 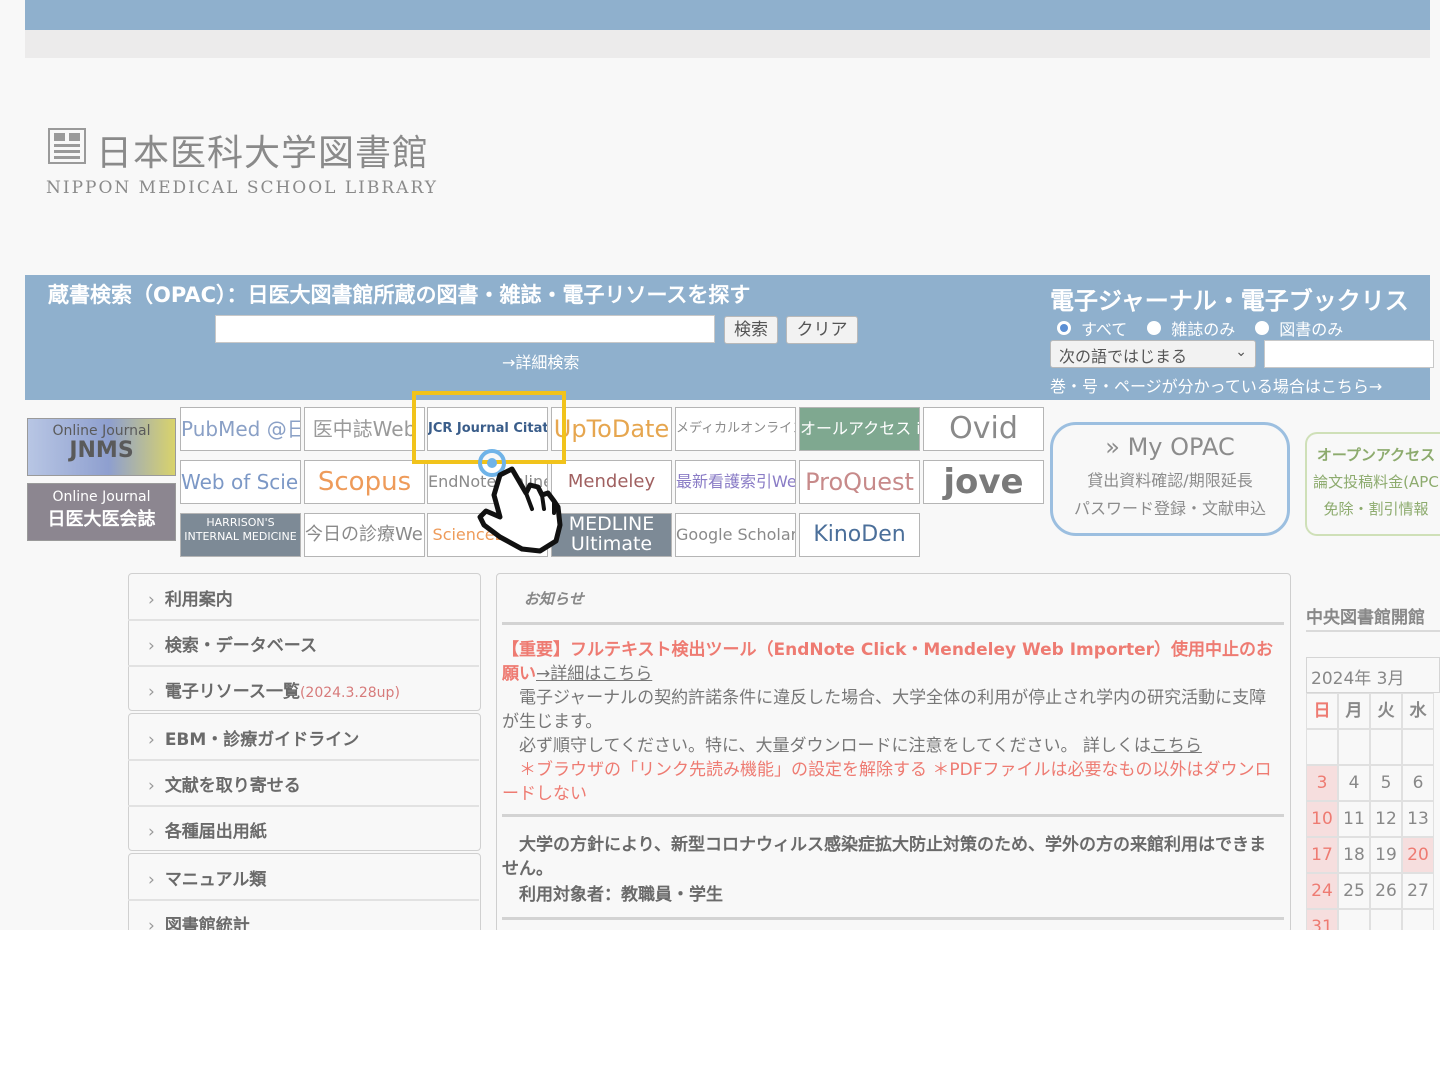 I want to click on calendar-day: 17, so click(x=1322, y=855).